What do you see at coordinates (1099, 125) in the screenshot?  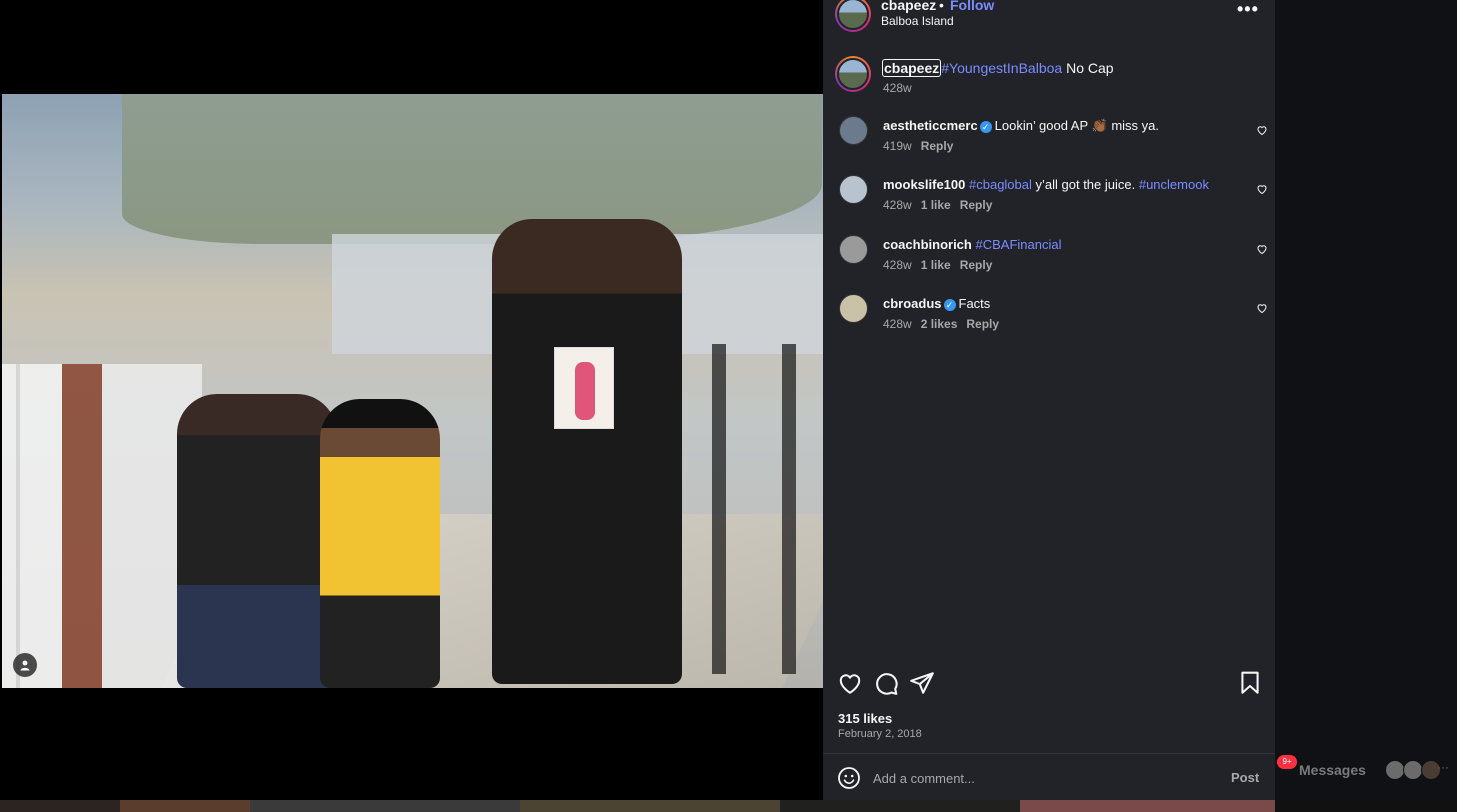 I see `clapping-emoji: 👏🏾` at bounding box center [1099, 125].